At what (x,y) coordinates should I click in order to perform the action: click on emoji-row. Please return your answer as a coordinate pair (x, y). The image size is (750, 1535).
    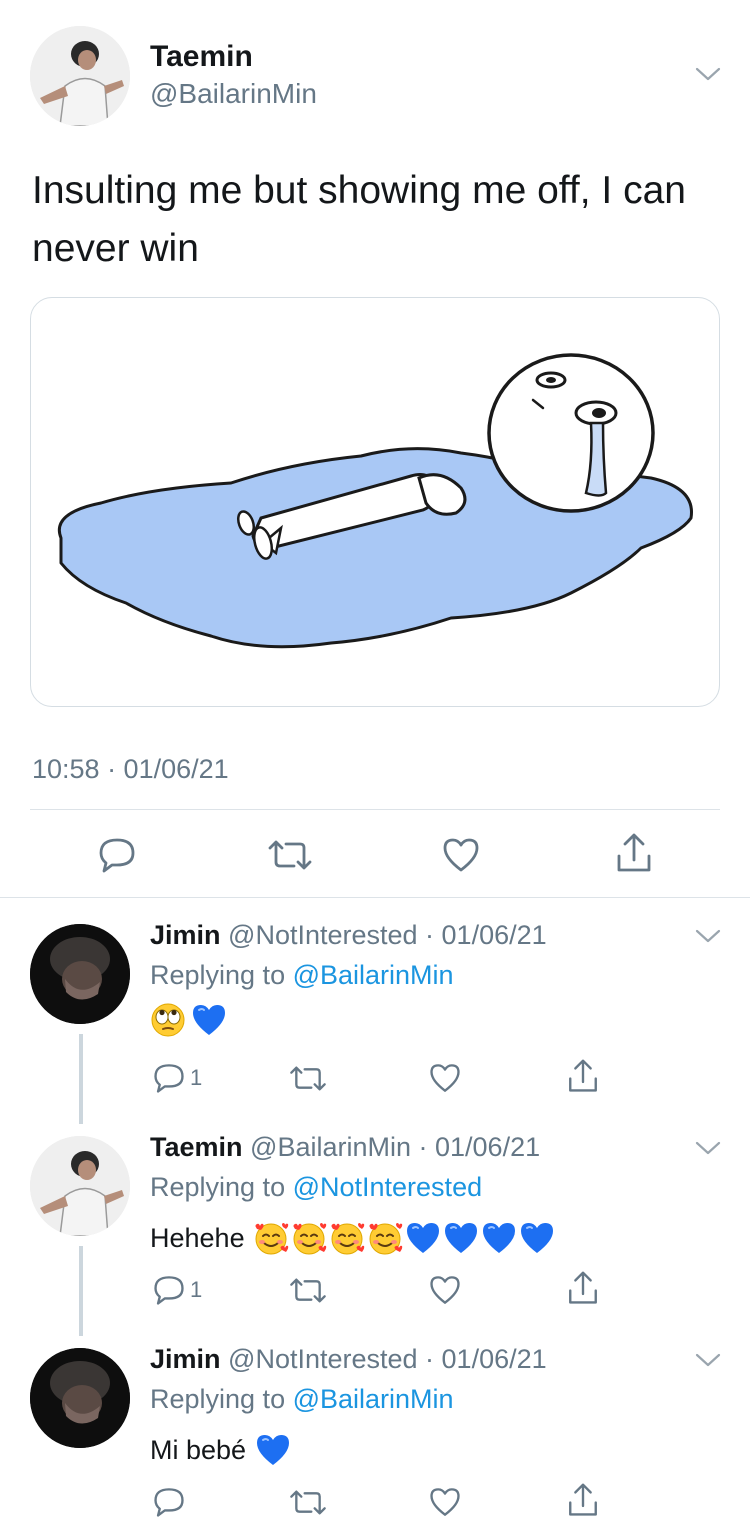
    Looking at the image, I should click on (404, 1238).